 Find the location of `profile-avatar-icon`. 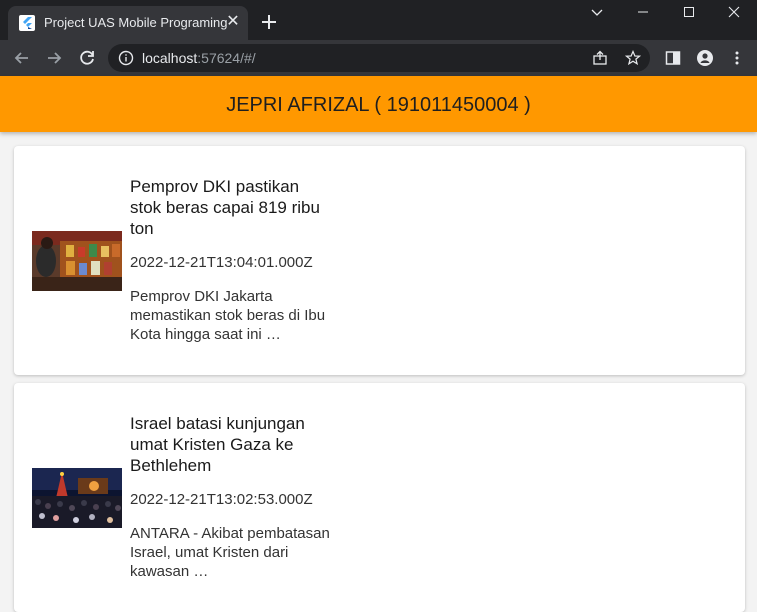

profile-avatar-icon is located at coordinates (705, 58).